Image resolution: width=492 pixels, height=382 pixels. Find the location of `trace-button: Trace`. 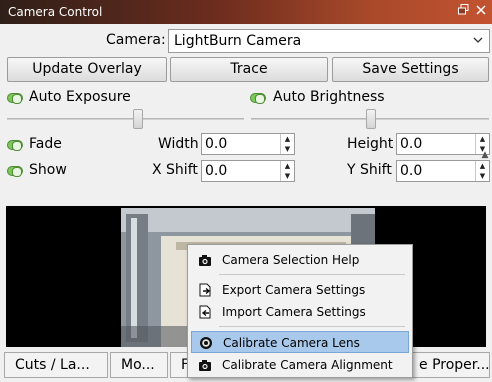

trace-button: Trace is located at coordinates (249, 69).